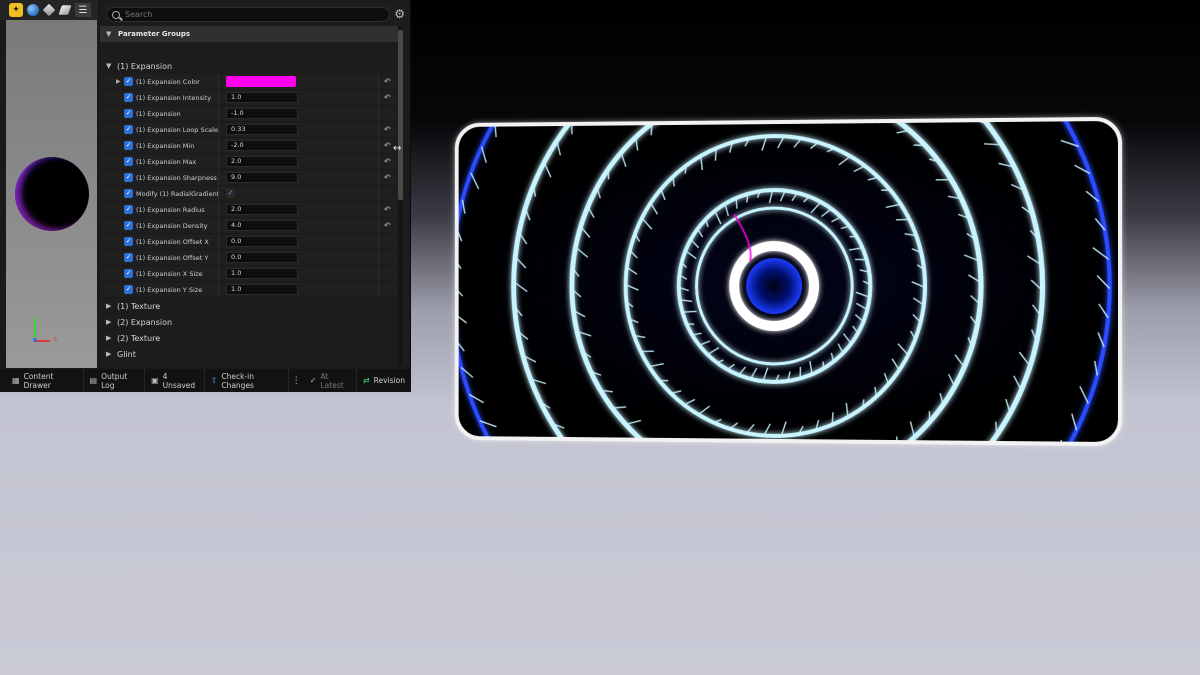  I want to click on chevron-right-icon: ▶, so click(118, 81).